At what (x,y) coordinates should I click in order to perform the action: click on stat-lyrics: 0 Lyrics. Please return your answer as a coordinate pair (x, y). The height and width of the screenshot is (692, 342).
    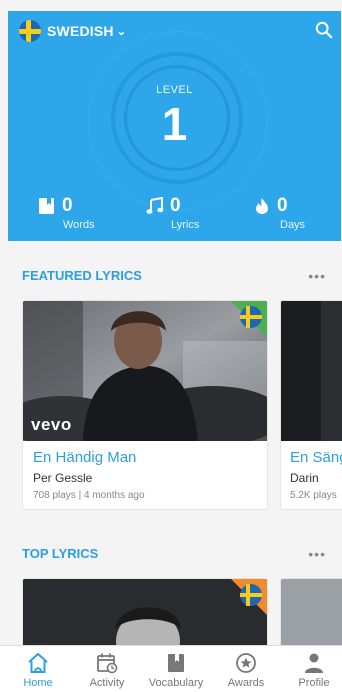
    Looking at the image, I should click on (186, 215).